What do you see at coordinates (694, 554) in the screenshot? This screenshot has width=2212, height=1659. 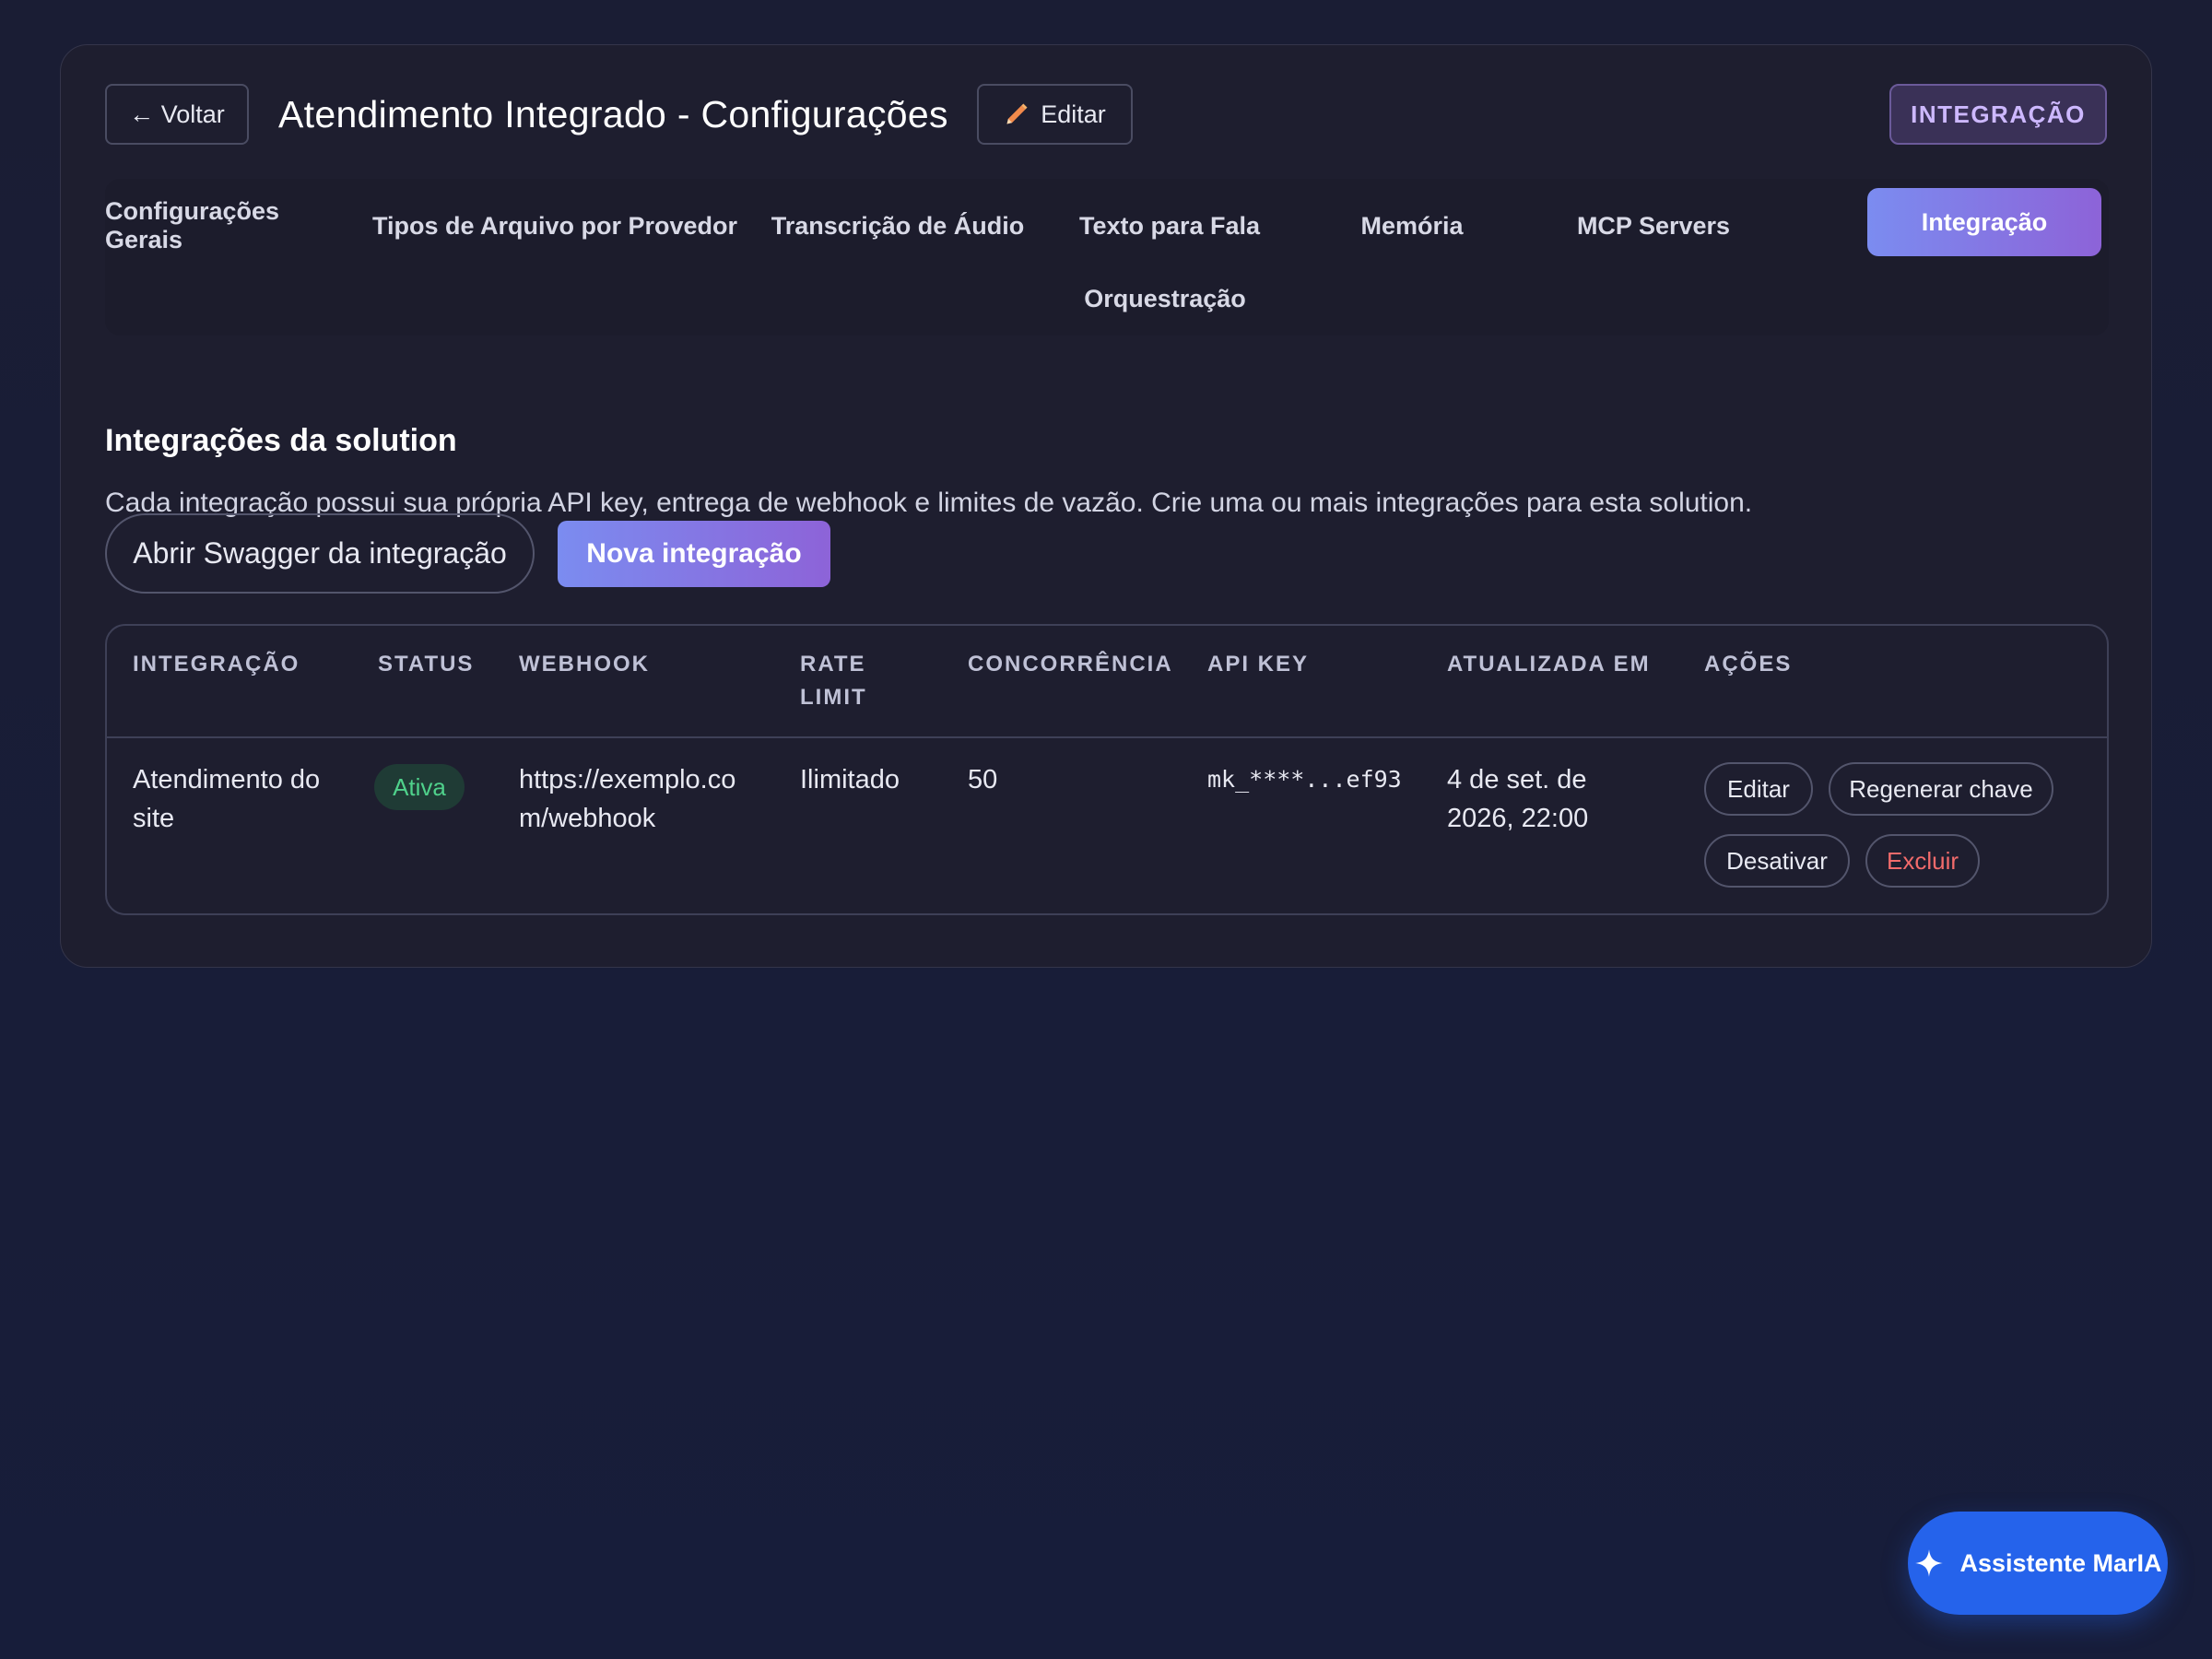 I see `new-integration-button: Nova integração` at bounding box center [694, 554].